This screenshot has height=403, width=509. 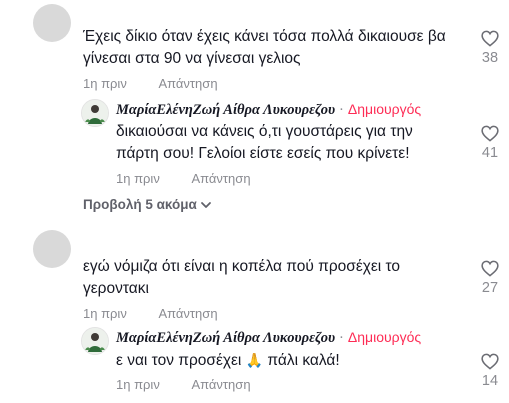 I want to click on comment-1-avatar, so click(x=52, y=23).